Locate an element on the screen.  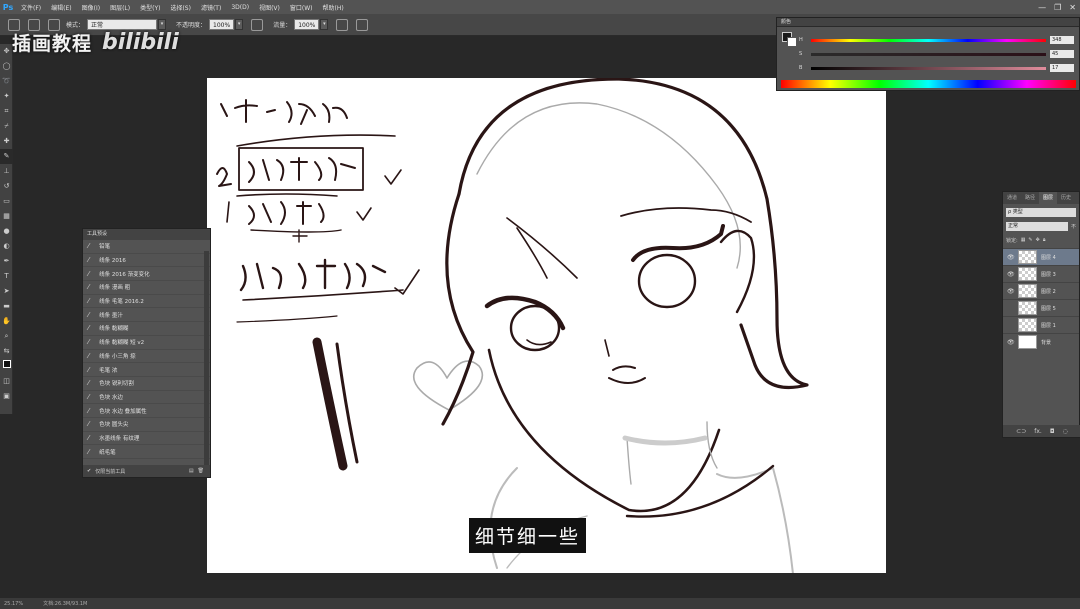
background-swatch is located at coordinates (792, 42).